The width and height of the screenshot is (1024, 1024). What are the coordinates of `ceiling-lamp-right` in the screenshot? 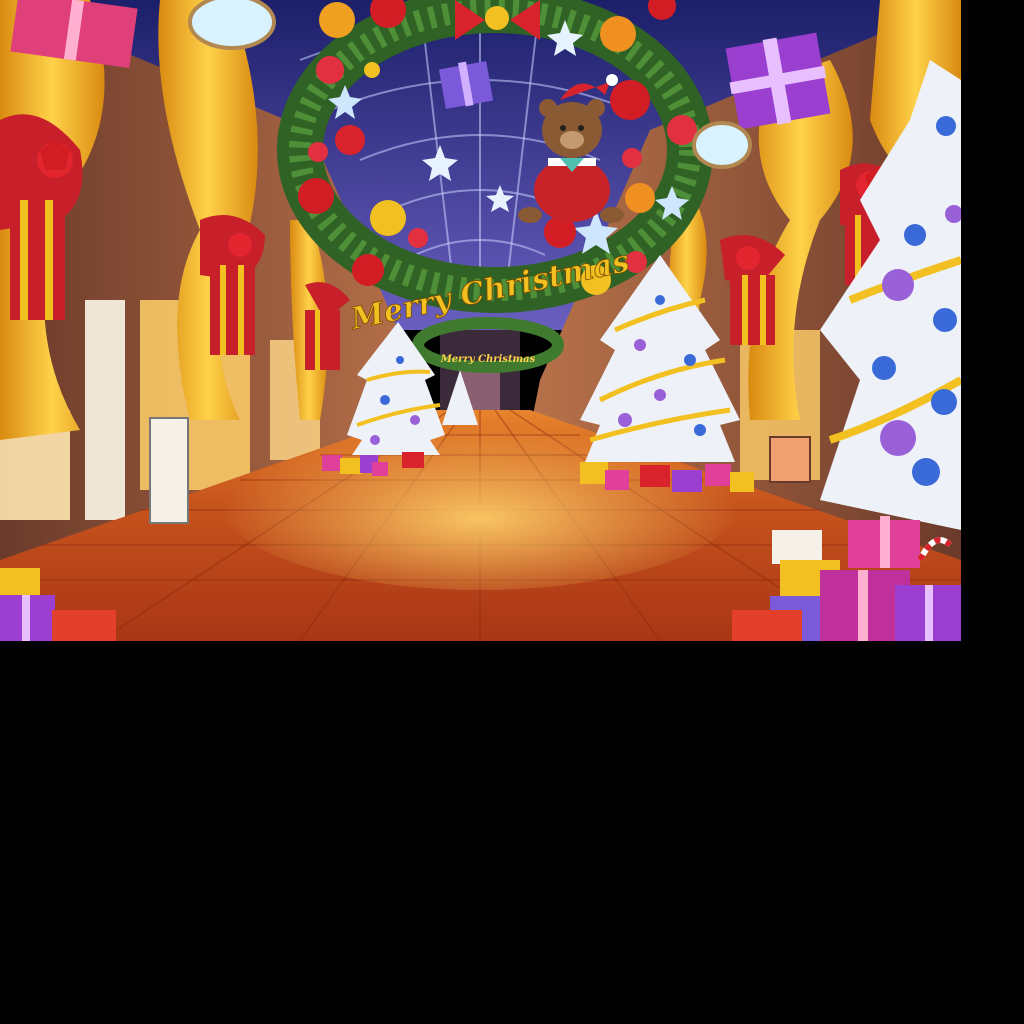 It's located at (722, 145).